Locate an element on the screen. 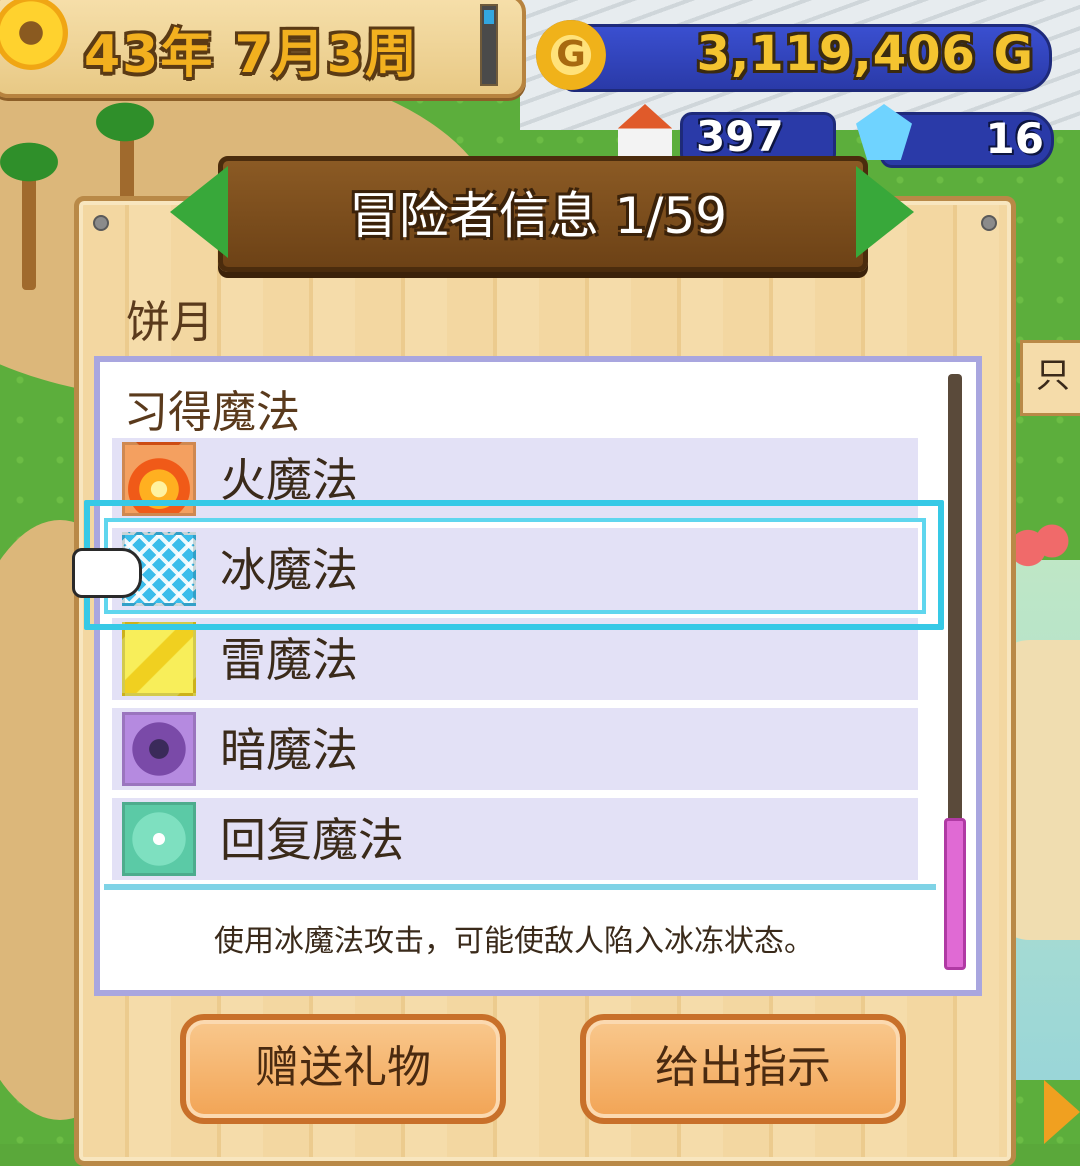 Image resolution: width=1080 pixels, height=1166 pixels. crystal-count: 16 is located at coordinates (1014, 138).